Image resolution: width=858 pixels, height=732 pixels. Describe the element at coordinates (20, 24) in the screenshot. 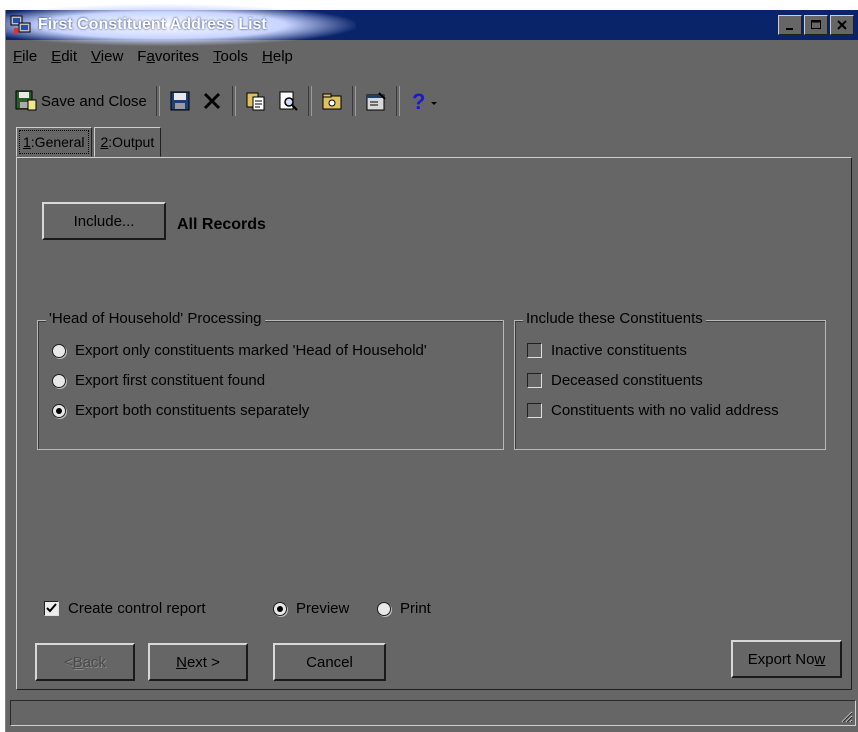

I see `app-icon` at that location.